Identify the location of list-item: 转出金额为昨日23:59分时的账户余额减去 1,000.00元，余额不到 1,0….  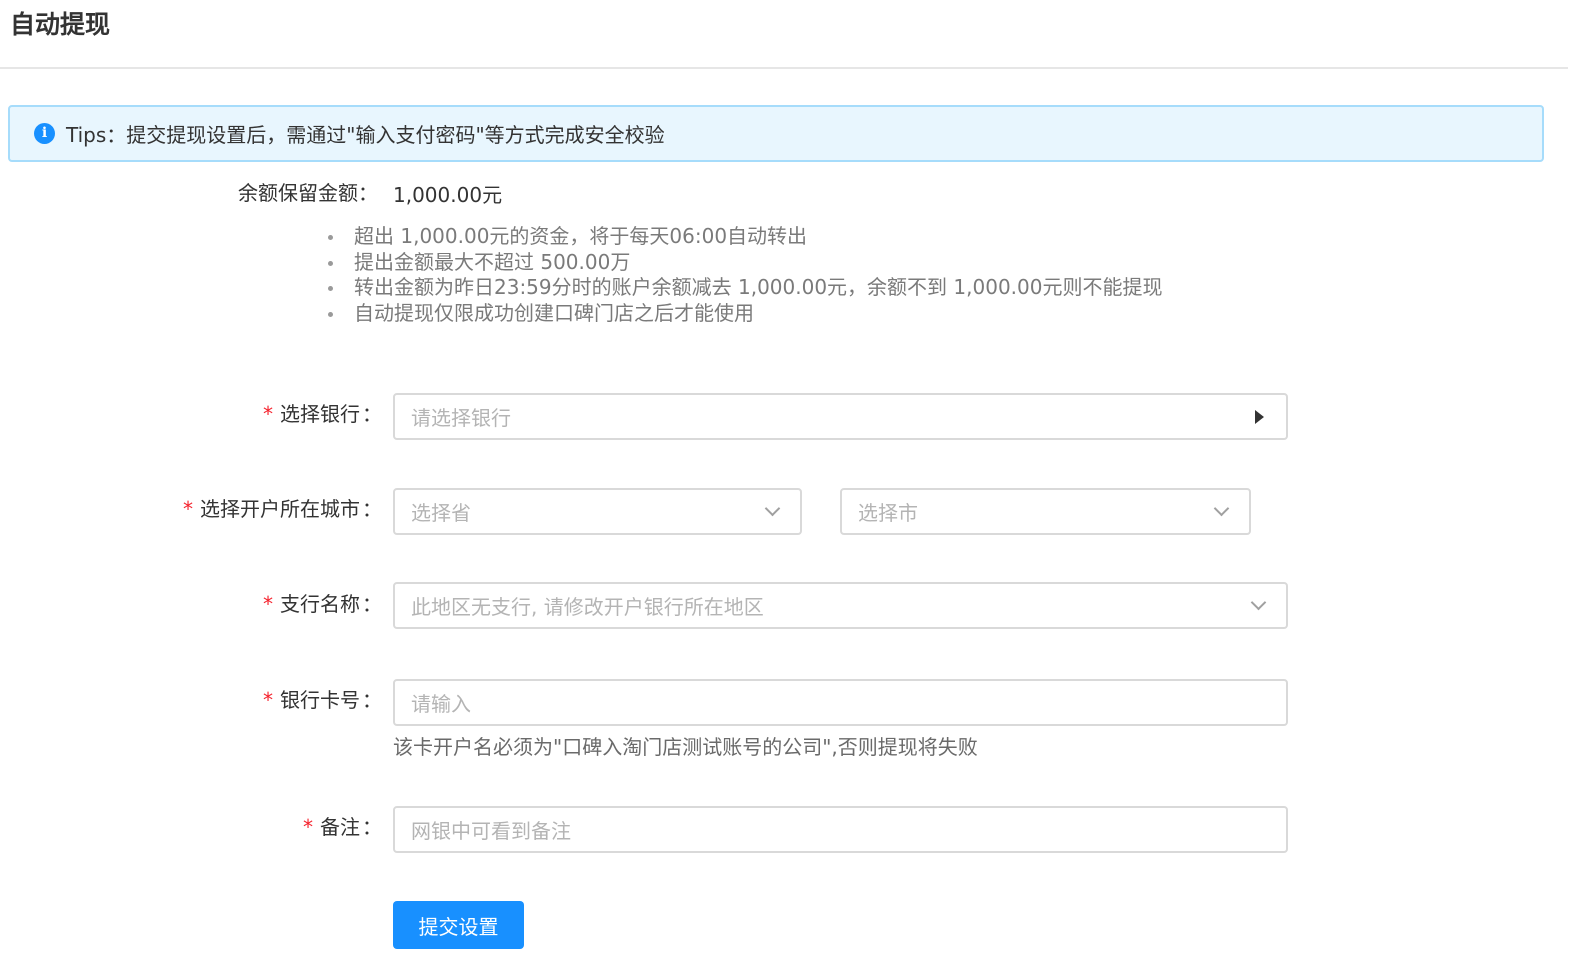
(745, 288).